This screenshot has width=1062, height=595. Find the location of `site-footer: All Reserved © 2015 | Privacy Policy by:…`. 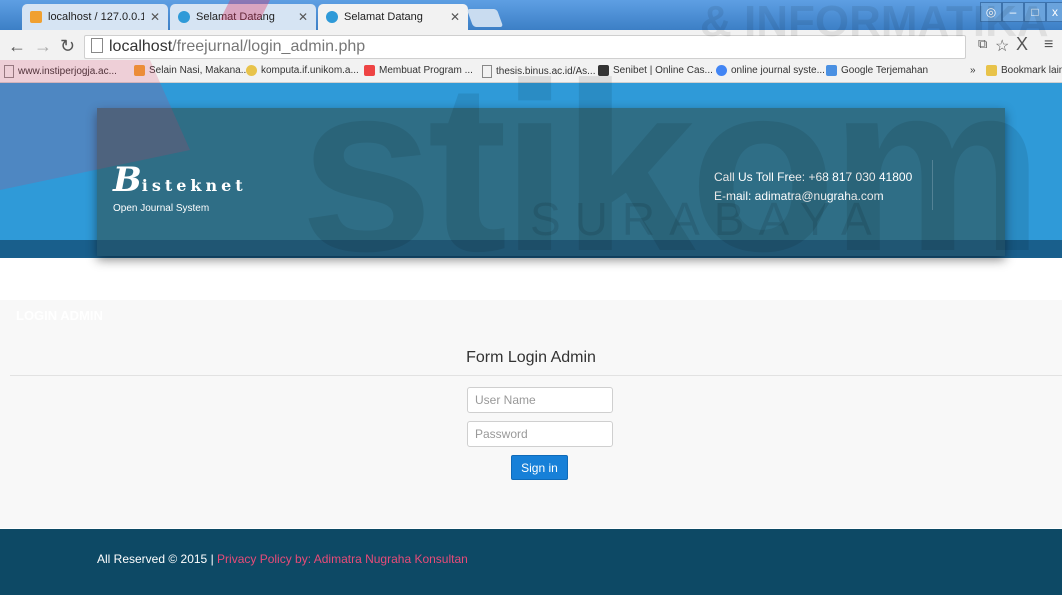

site-footer: All Reserved © 2015 | Privacy Policy by:… is located at coordinates (531, 562).